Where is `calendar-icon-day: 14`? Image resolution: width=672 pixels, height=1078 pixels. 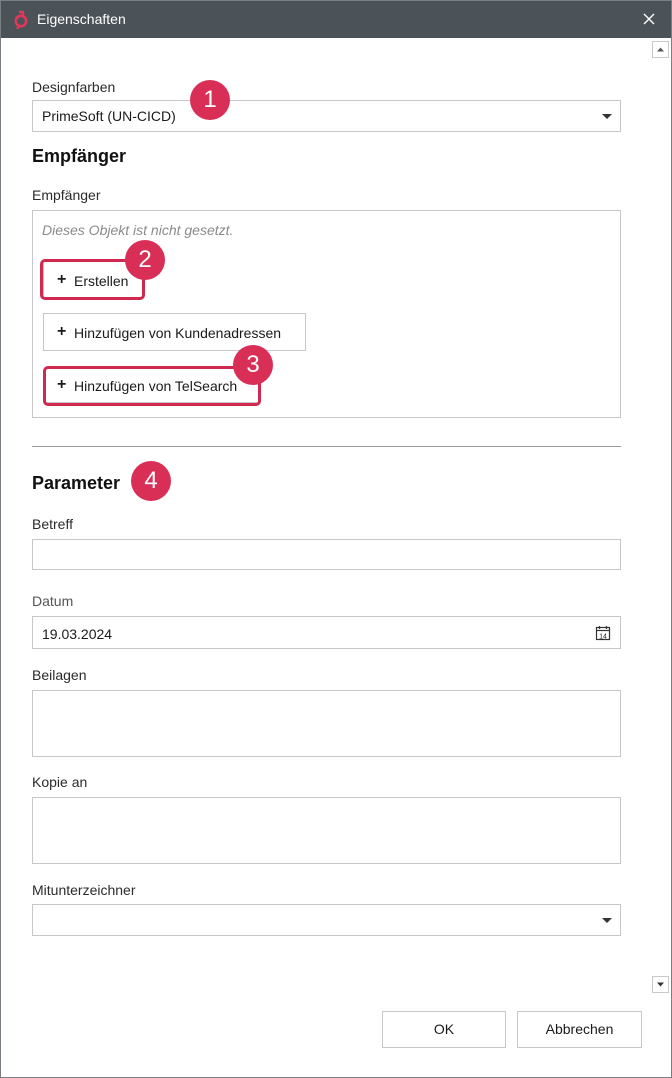 calendar-icon-day: 14 is located at coordinates (603, 636).